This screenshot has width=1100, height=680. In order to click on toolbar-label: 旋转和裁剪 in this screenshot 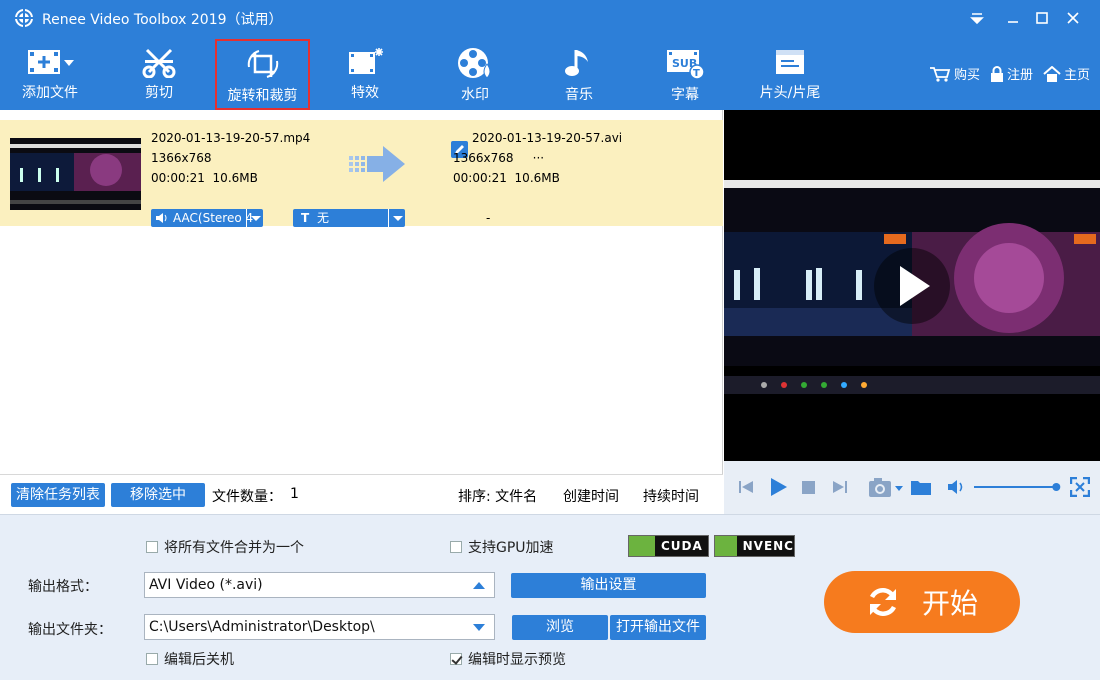, I will do `click(262, 96)`.